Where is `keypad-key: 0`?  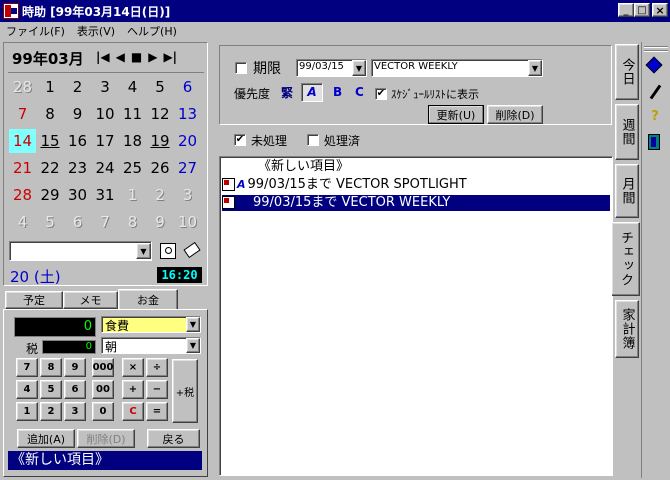
keypad-key: 0 is located at coordinates (103, 411).